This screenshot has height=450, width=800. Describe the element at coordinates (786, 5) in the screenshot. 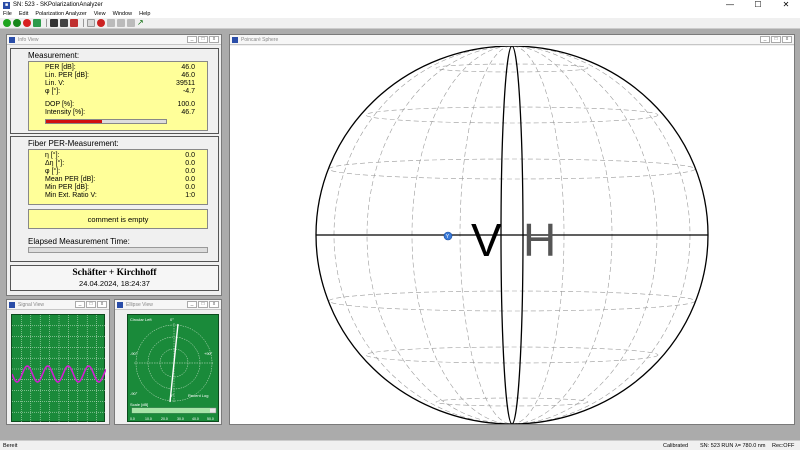

I see `close-button: ✕` at that location.